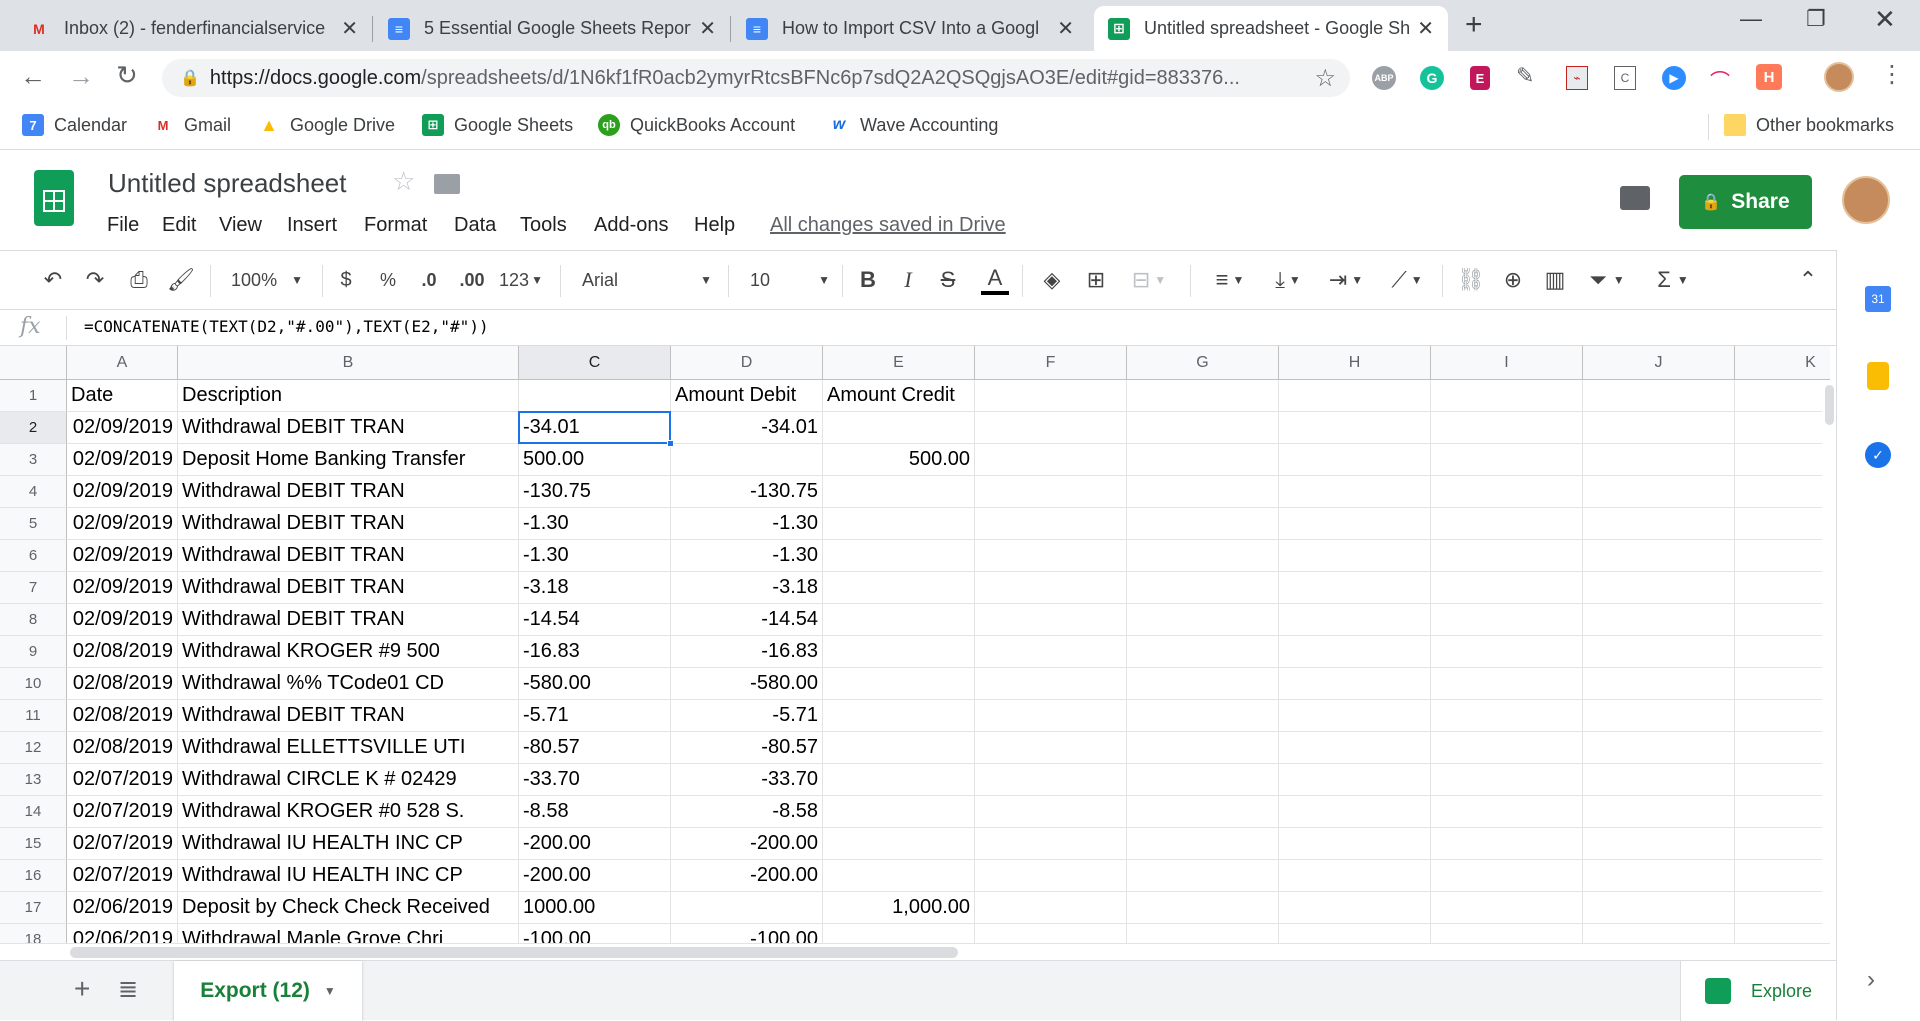 The image size is (1920, 1021). Describe the element at coordinates (1271, 28) in the screenshot. I see `browser-tab-sheets: ⊞ Untitled spreadsheet - Google Sh ✕` at that location.